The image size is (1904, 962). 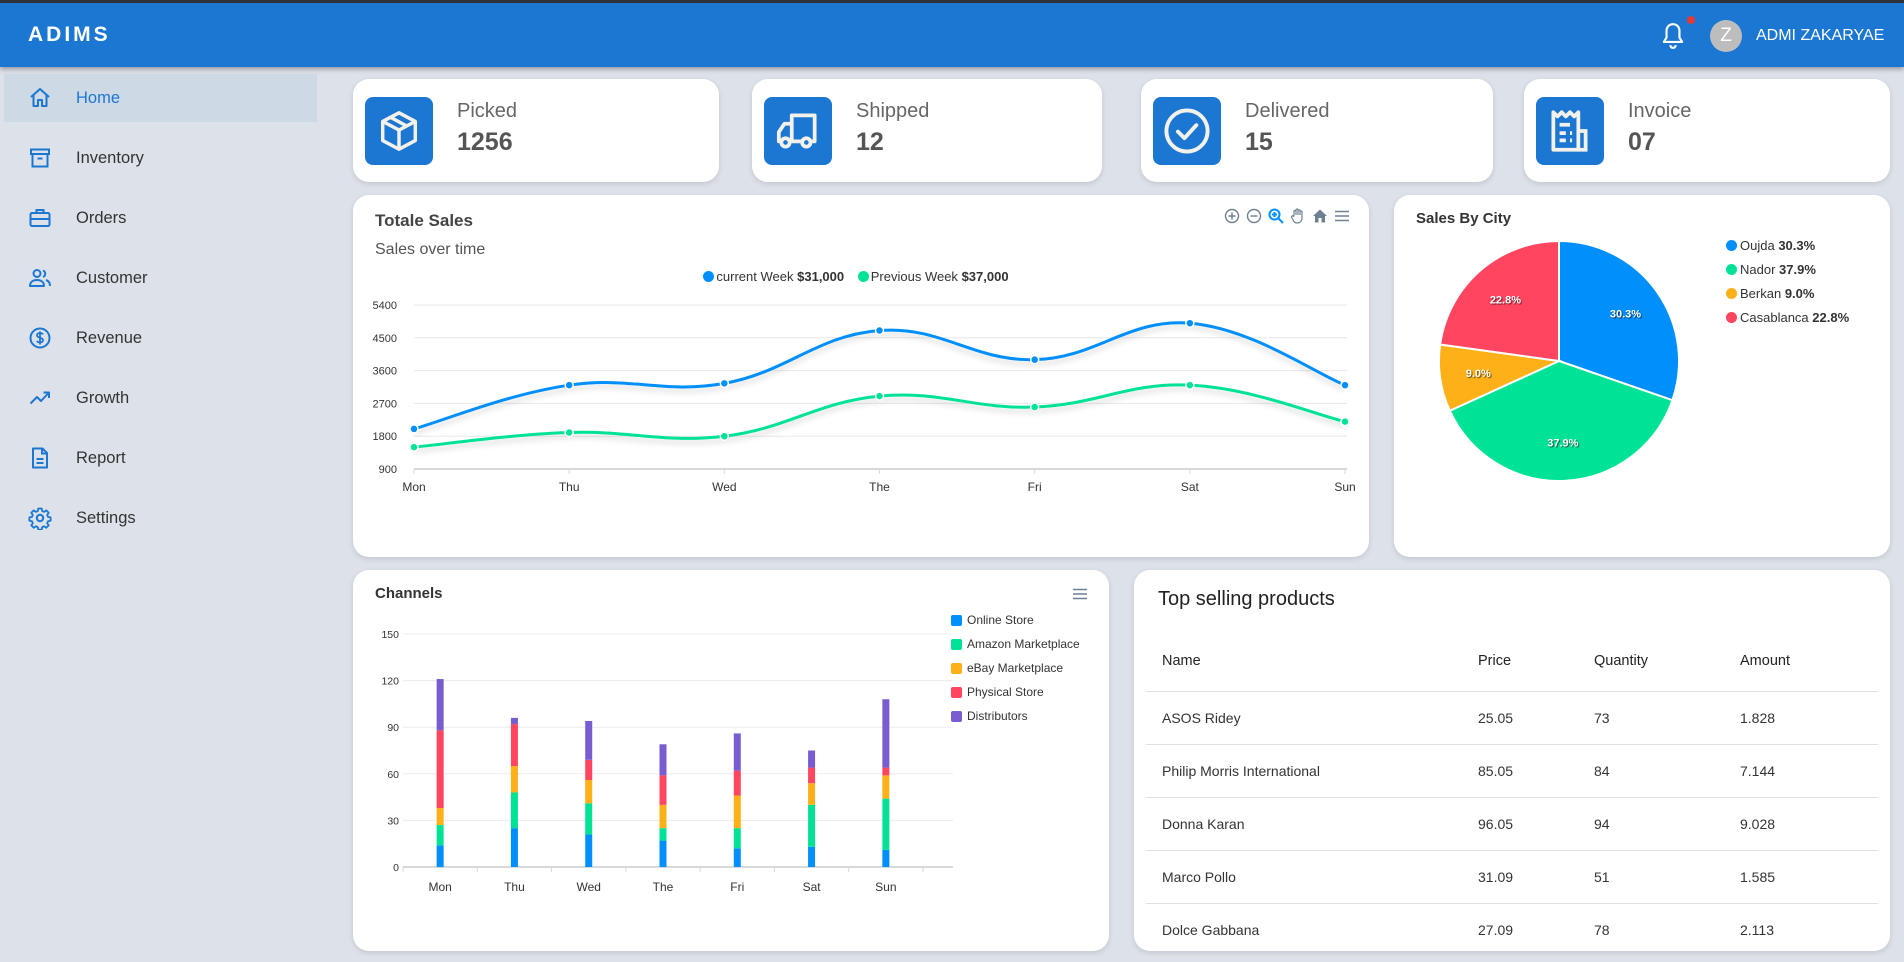 I want to click on column-header-price: Price, so click(x=1536, y=662).